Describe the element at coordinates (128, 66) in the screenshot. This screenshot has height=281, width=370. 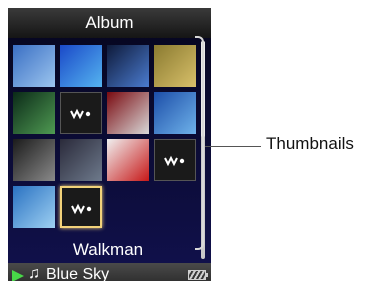
I see `album-art-microphone` at that location.